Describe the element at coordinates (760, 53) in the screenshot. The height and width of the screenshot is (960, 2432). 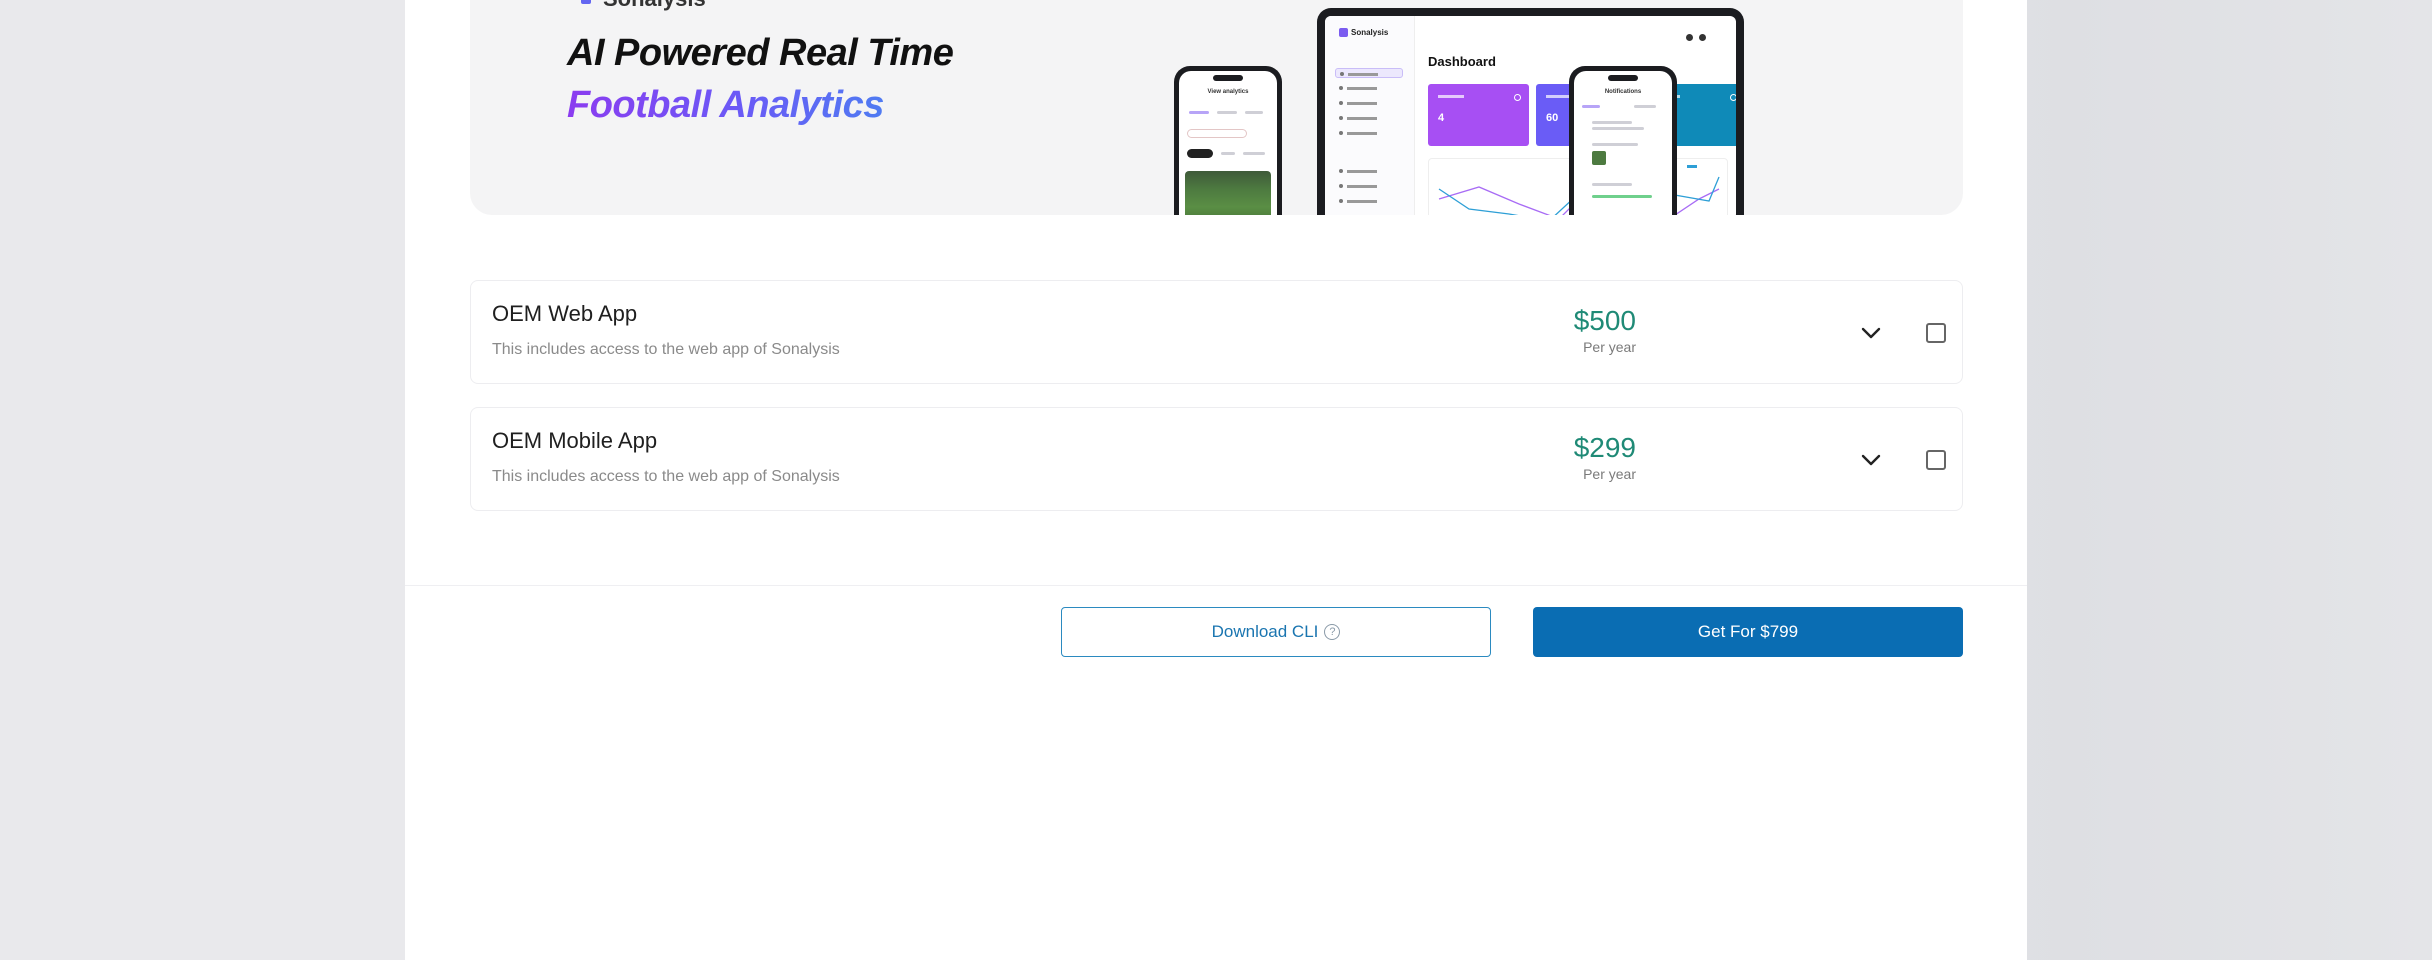
I see `hero-headline: AI Powered Real Time` at that location.